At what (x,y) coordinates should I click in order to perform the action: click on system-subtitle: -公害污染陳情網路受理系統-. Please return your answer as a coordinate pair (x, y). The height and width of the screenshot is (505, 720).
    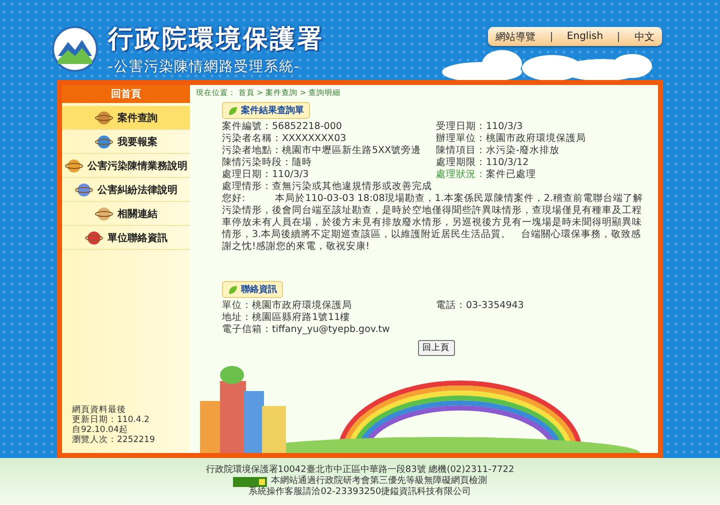
    Looking at the image, I should click on (205, 67).